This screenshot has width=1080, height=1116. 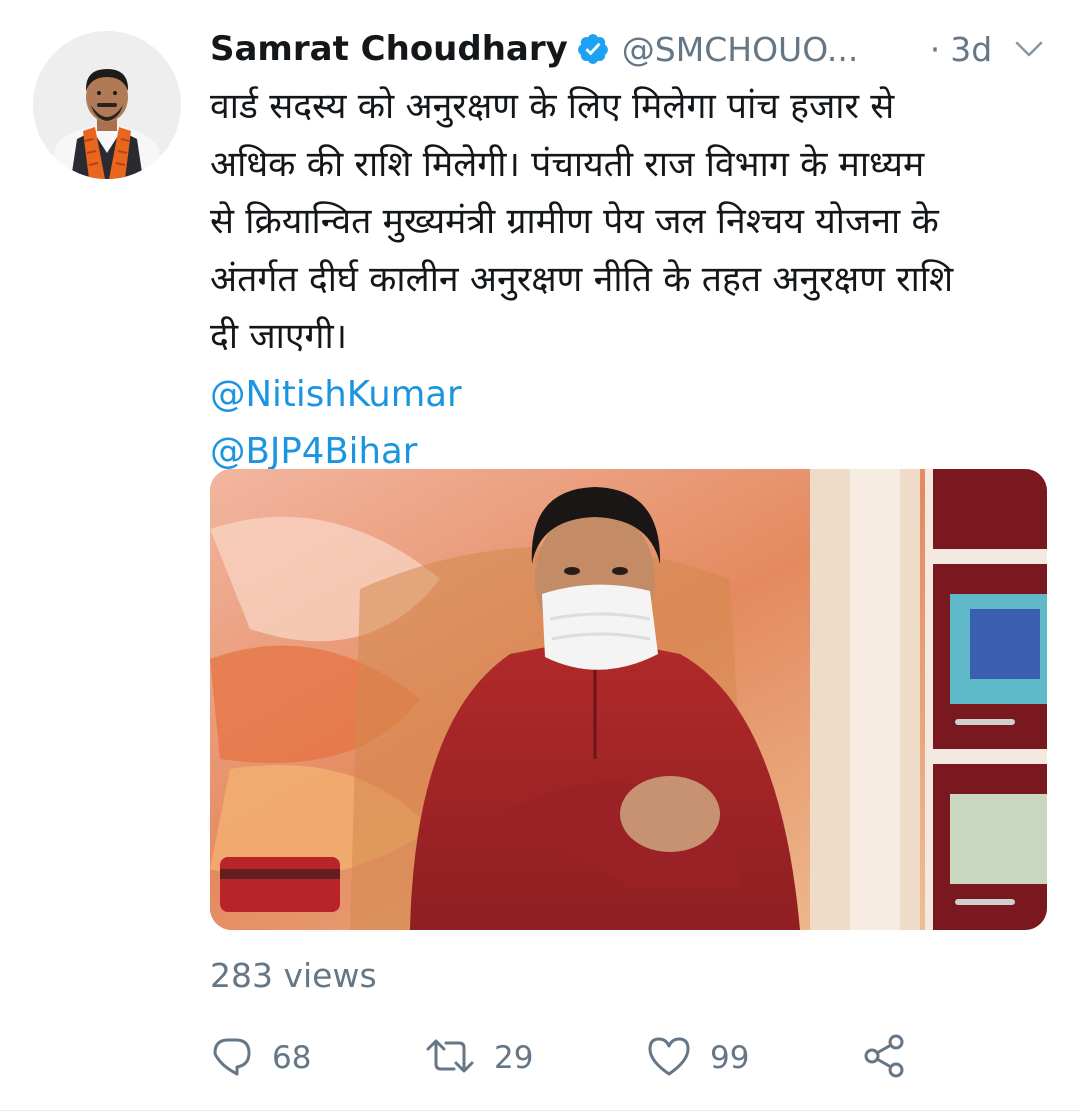 I want to click on tweet-text-line: दी जाएगी।, so click(x=279, y=336).